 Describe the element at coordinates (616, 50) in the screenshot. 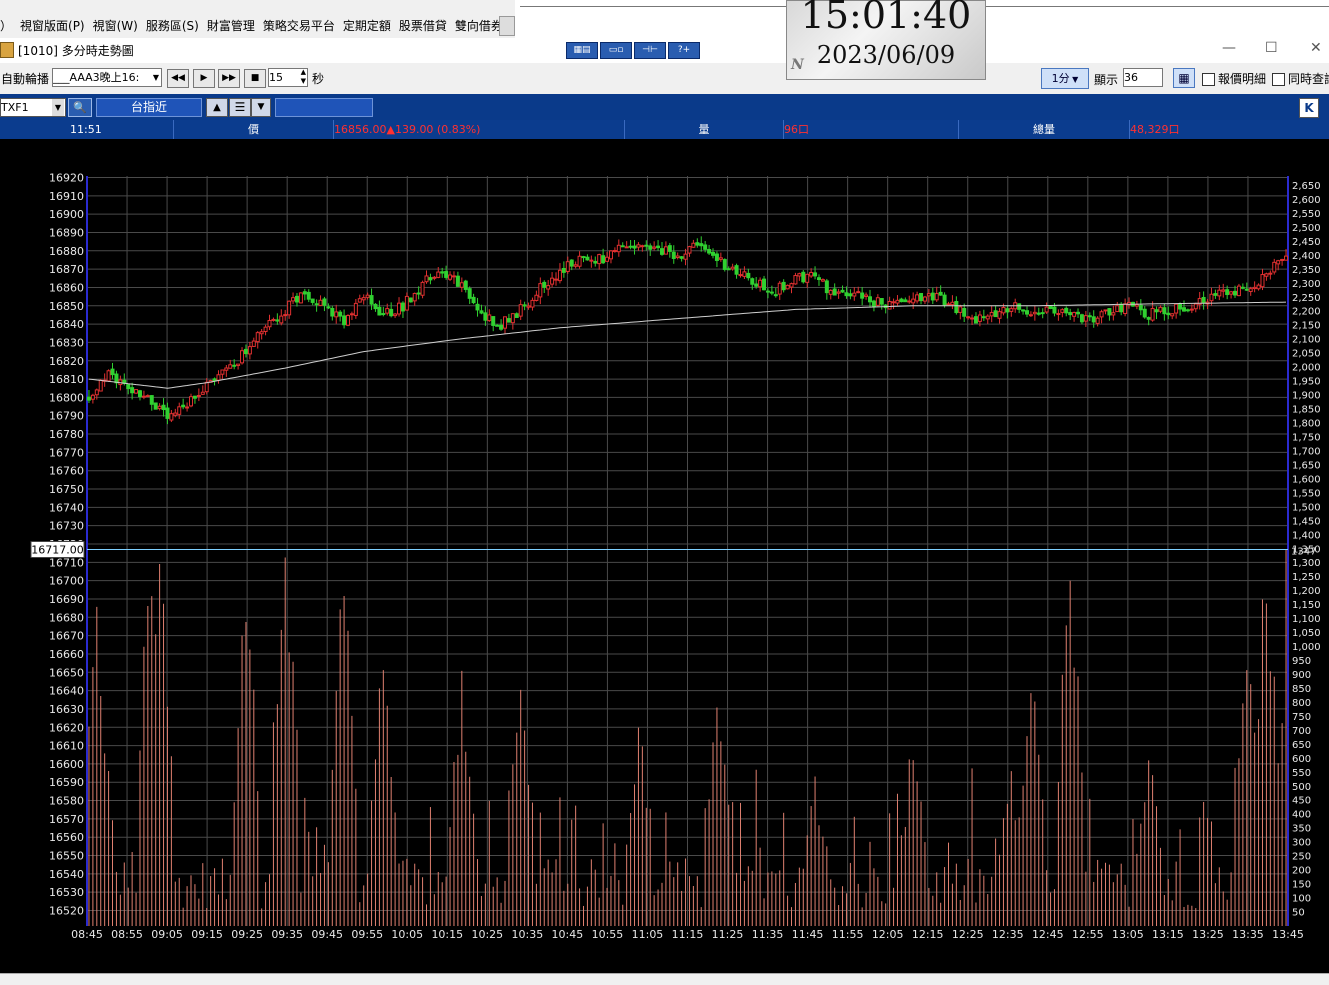

I see `window-split-button: ▭▫` at that location.